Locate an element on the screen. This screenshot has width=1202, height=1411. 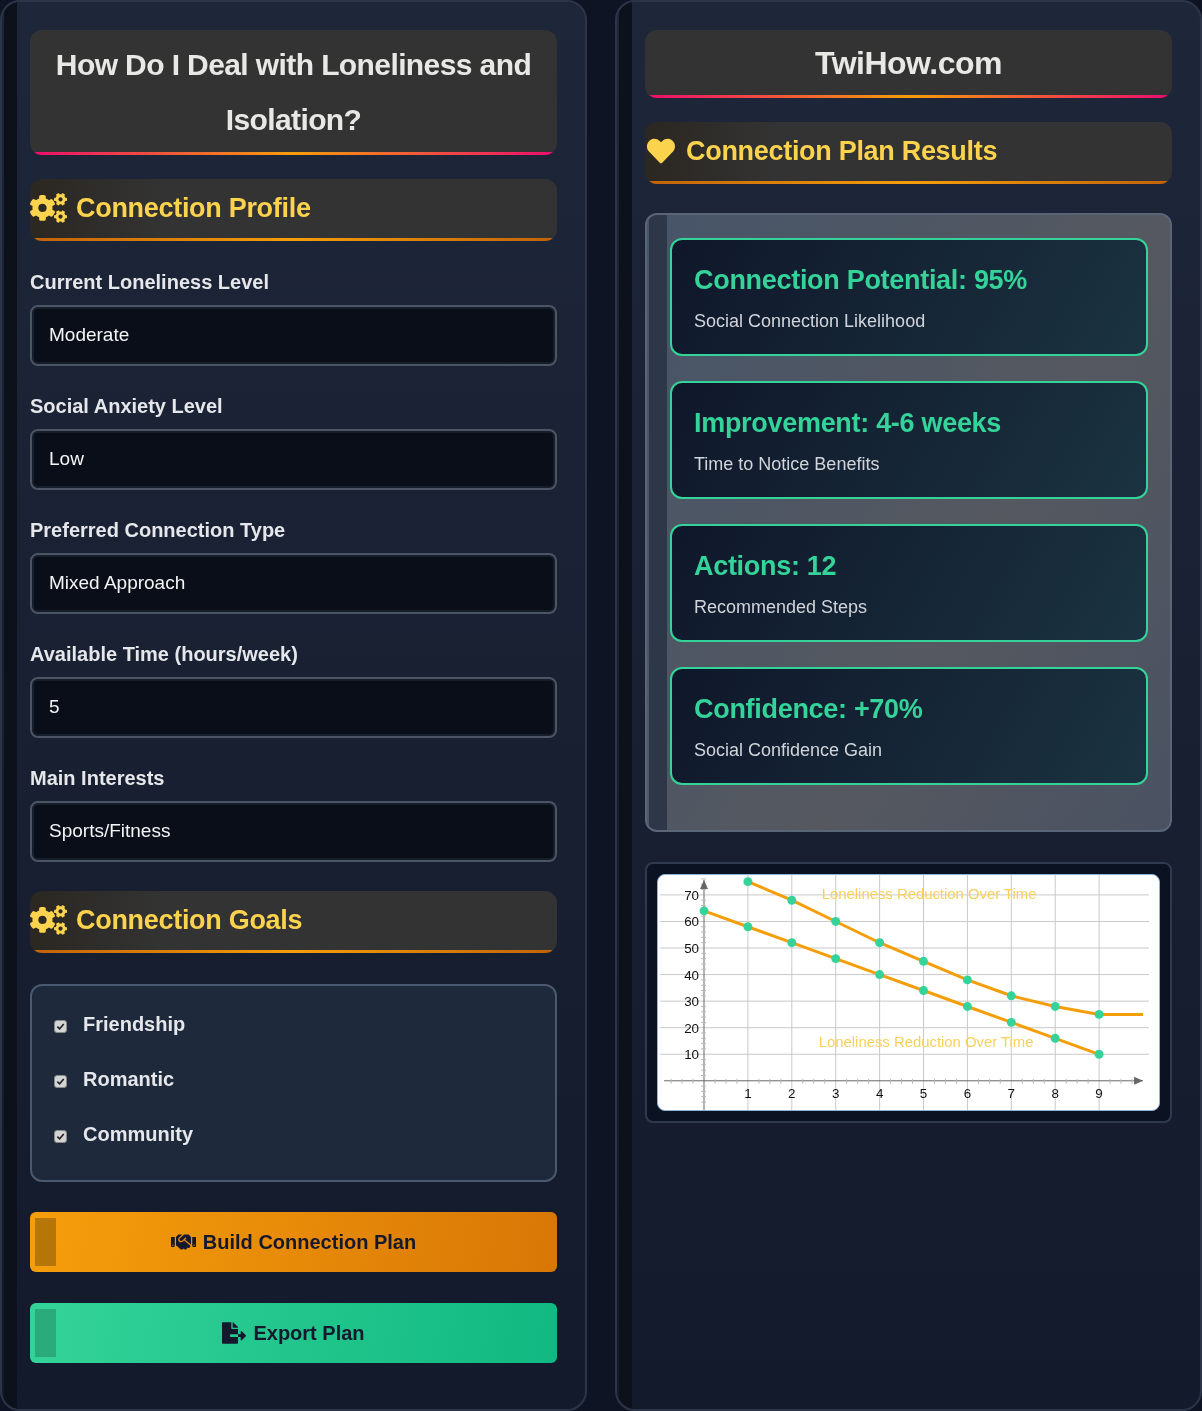
result-caption: Social Confidence Gain is located at coordinates (789, 750).